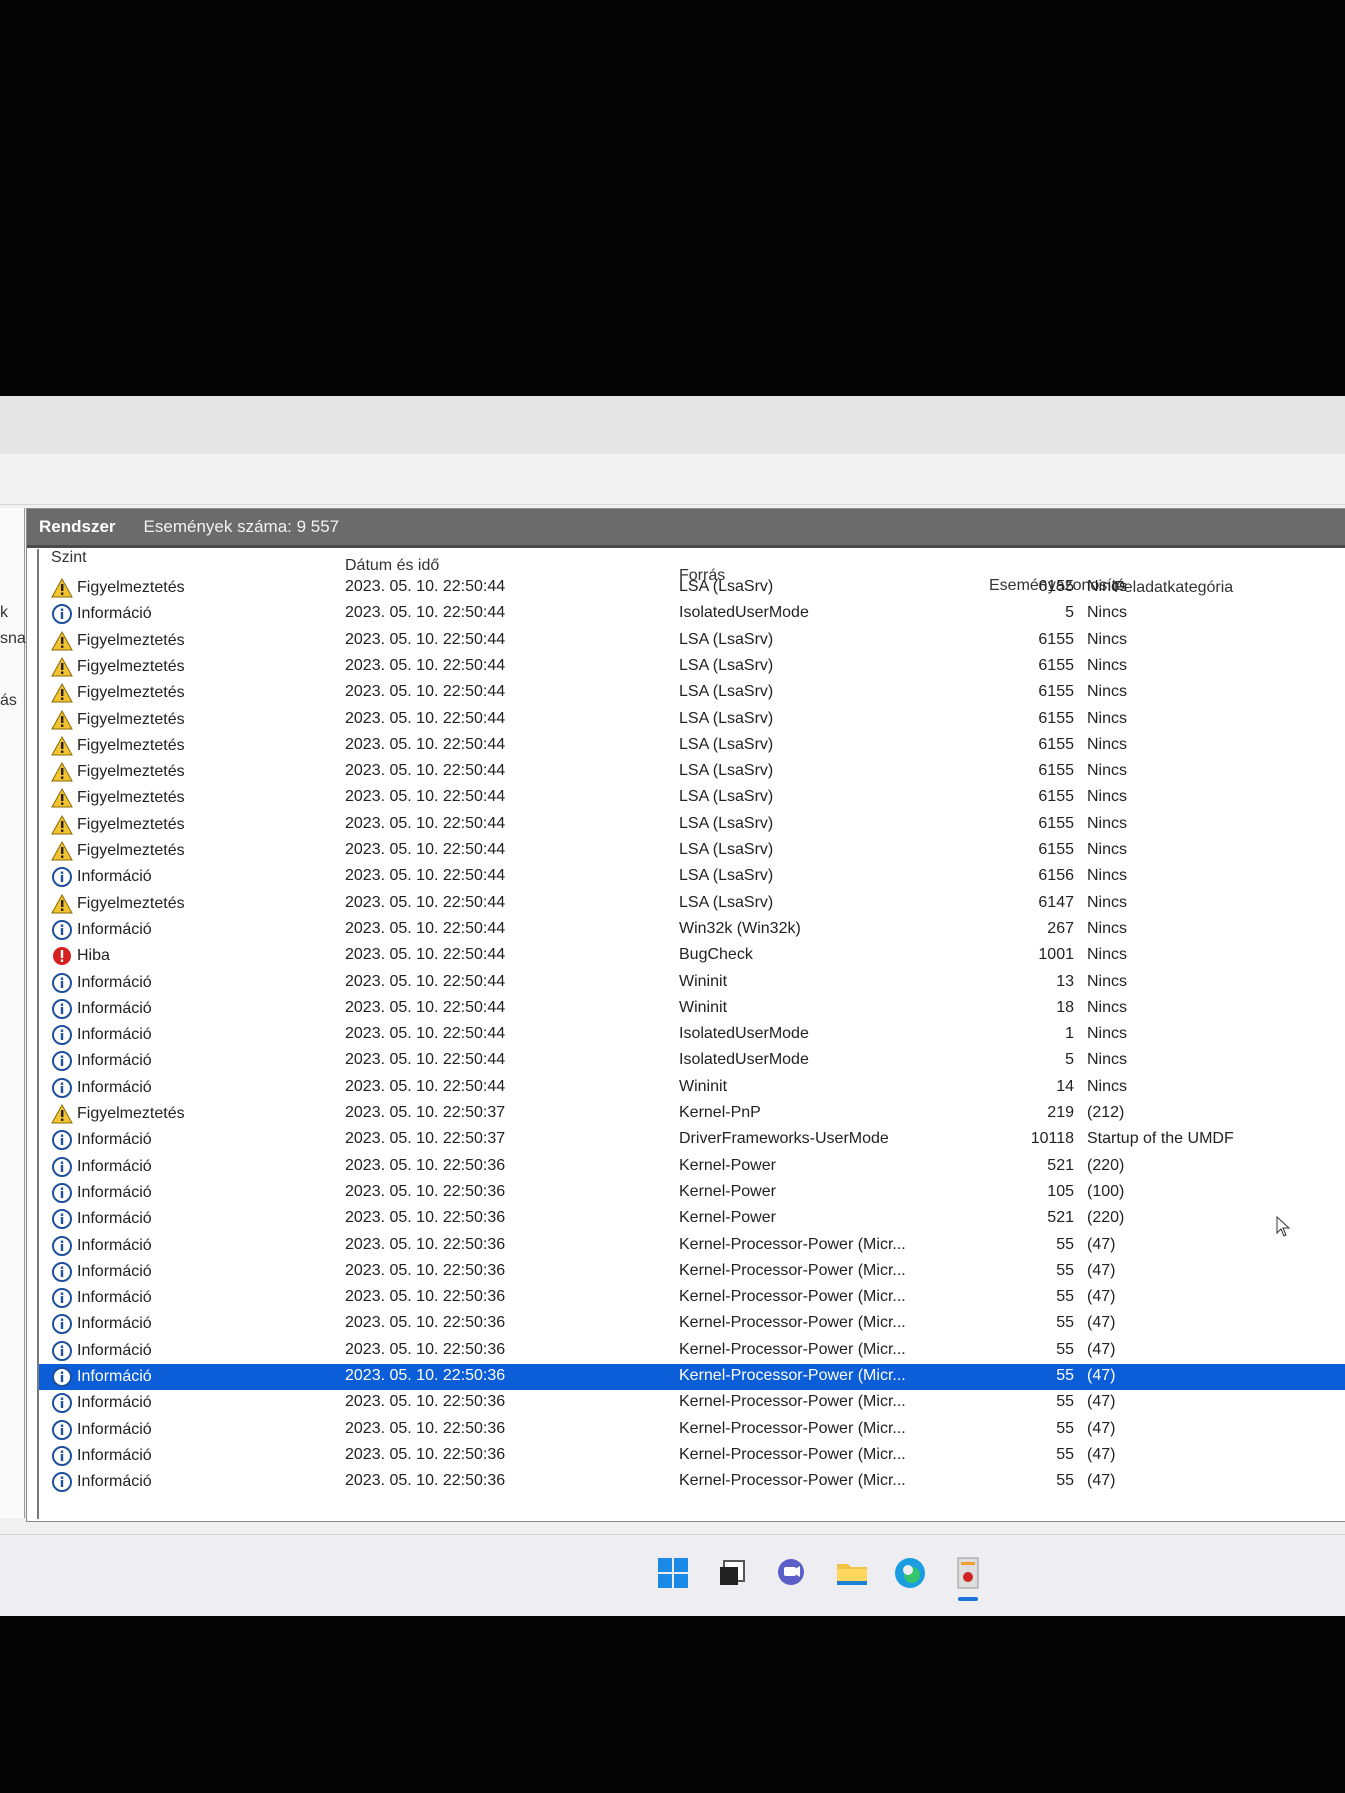 The height and width of the screenshot is (1793, 1345). What do you see at coordinates (1283, 1226) in the screenshot?
I see `mouse-cursor-icon` at bounding box center [1283, 1226].